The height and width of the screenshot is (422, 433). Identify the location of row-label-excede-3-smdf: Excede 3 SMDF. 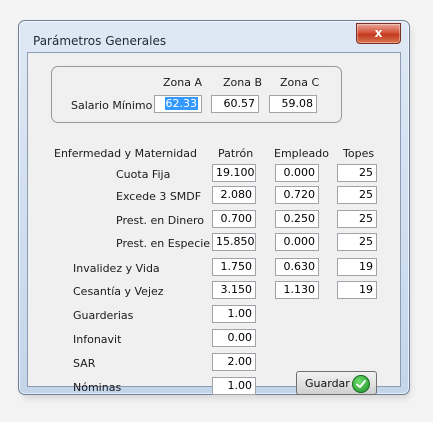
(159, 196).